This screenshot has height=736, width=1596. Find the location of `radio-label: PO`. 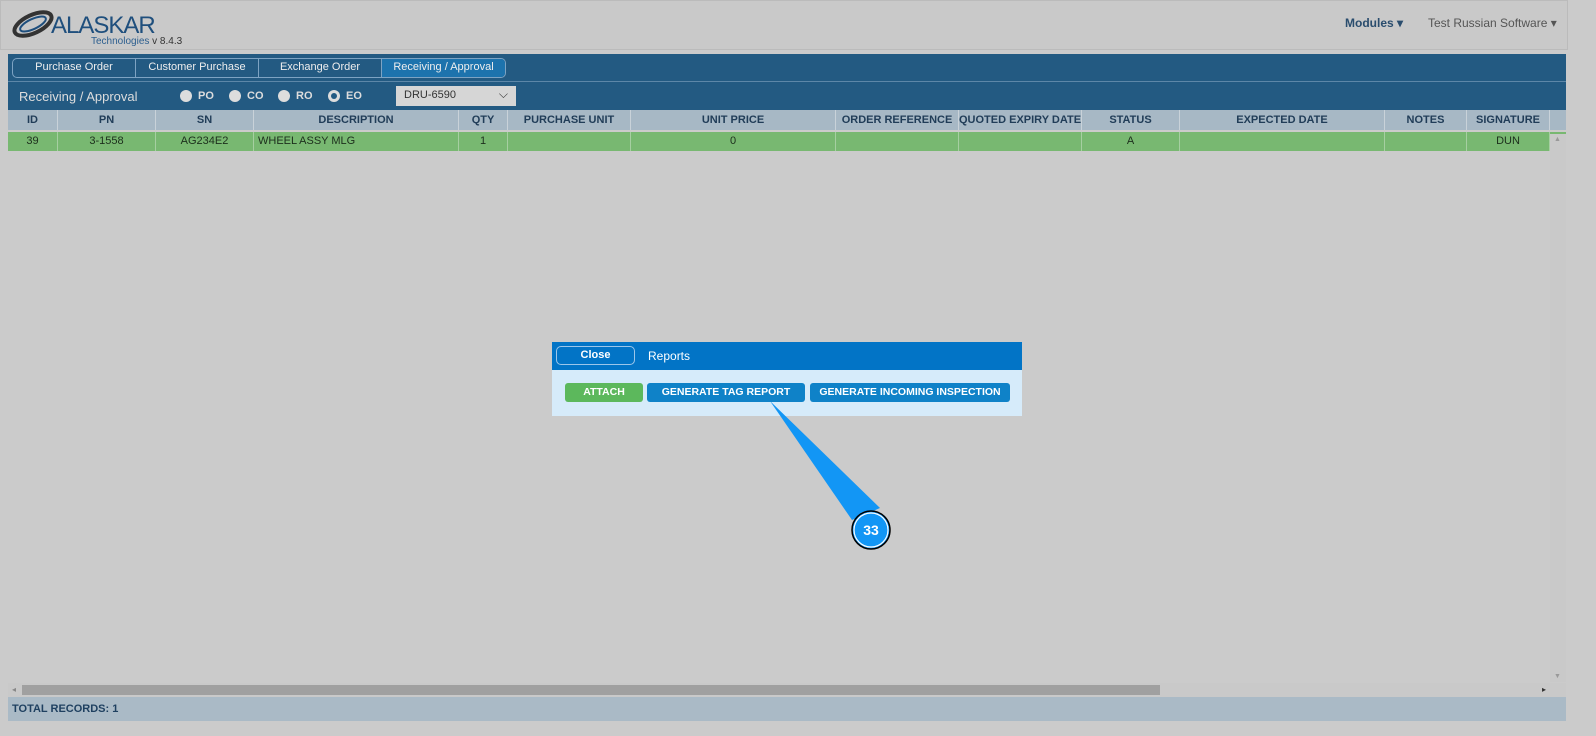

radio-label: PO is located at coordinates (206, 96).